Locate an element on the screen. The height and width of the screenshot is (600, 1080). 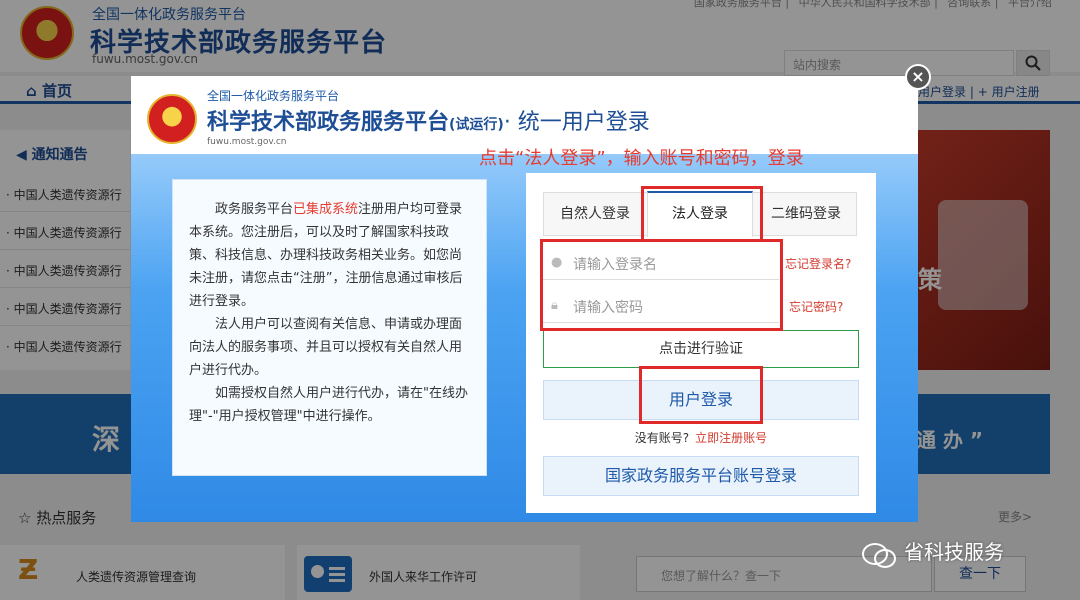
wechat-icon is located at coordinates (879, 554).